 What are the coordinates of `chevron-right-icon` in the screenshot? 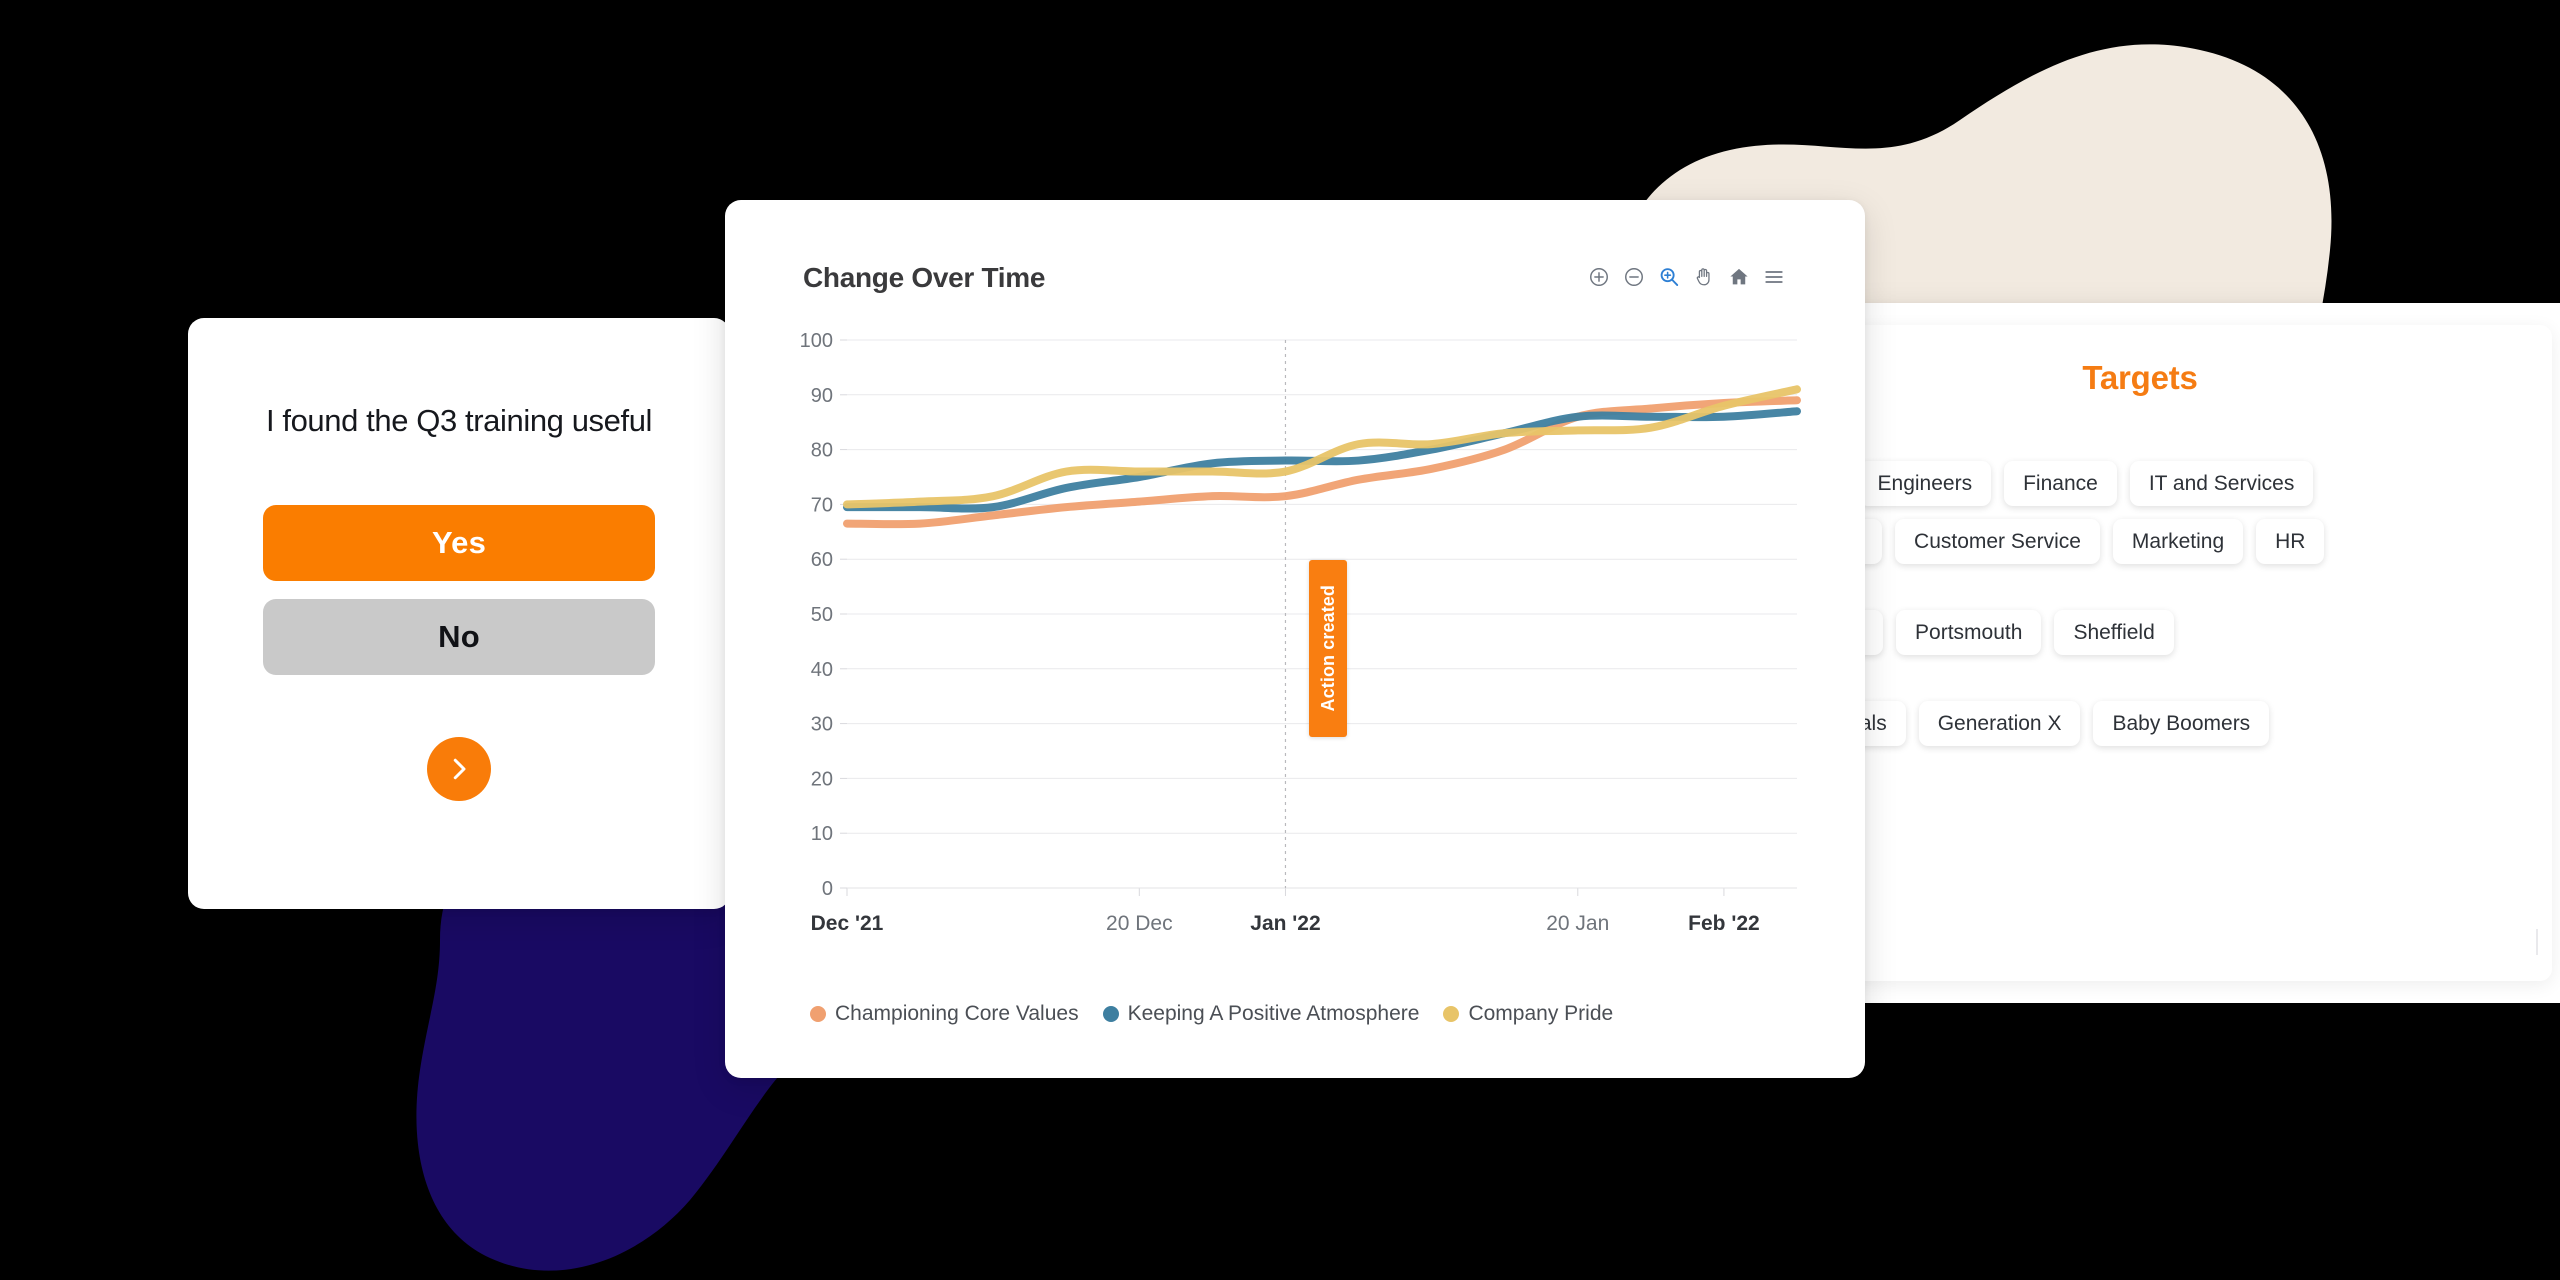 It's located at (459, 768).